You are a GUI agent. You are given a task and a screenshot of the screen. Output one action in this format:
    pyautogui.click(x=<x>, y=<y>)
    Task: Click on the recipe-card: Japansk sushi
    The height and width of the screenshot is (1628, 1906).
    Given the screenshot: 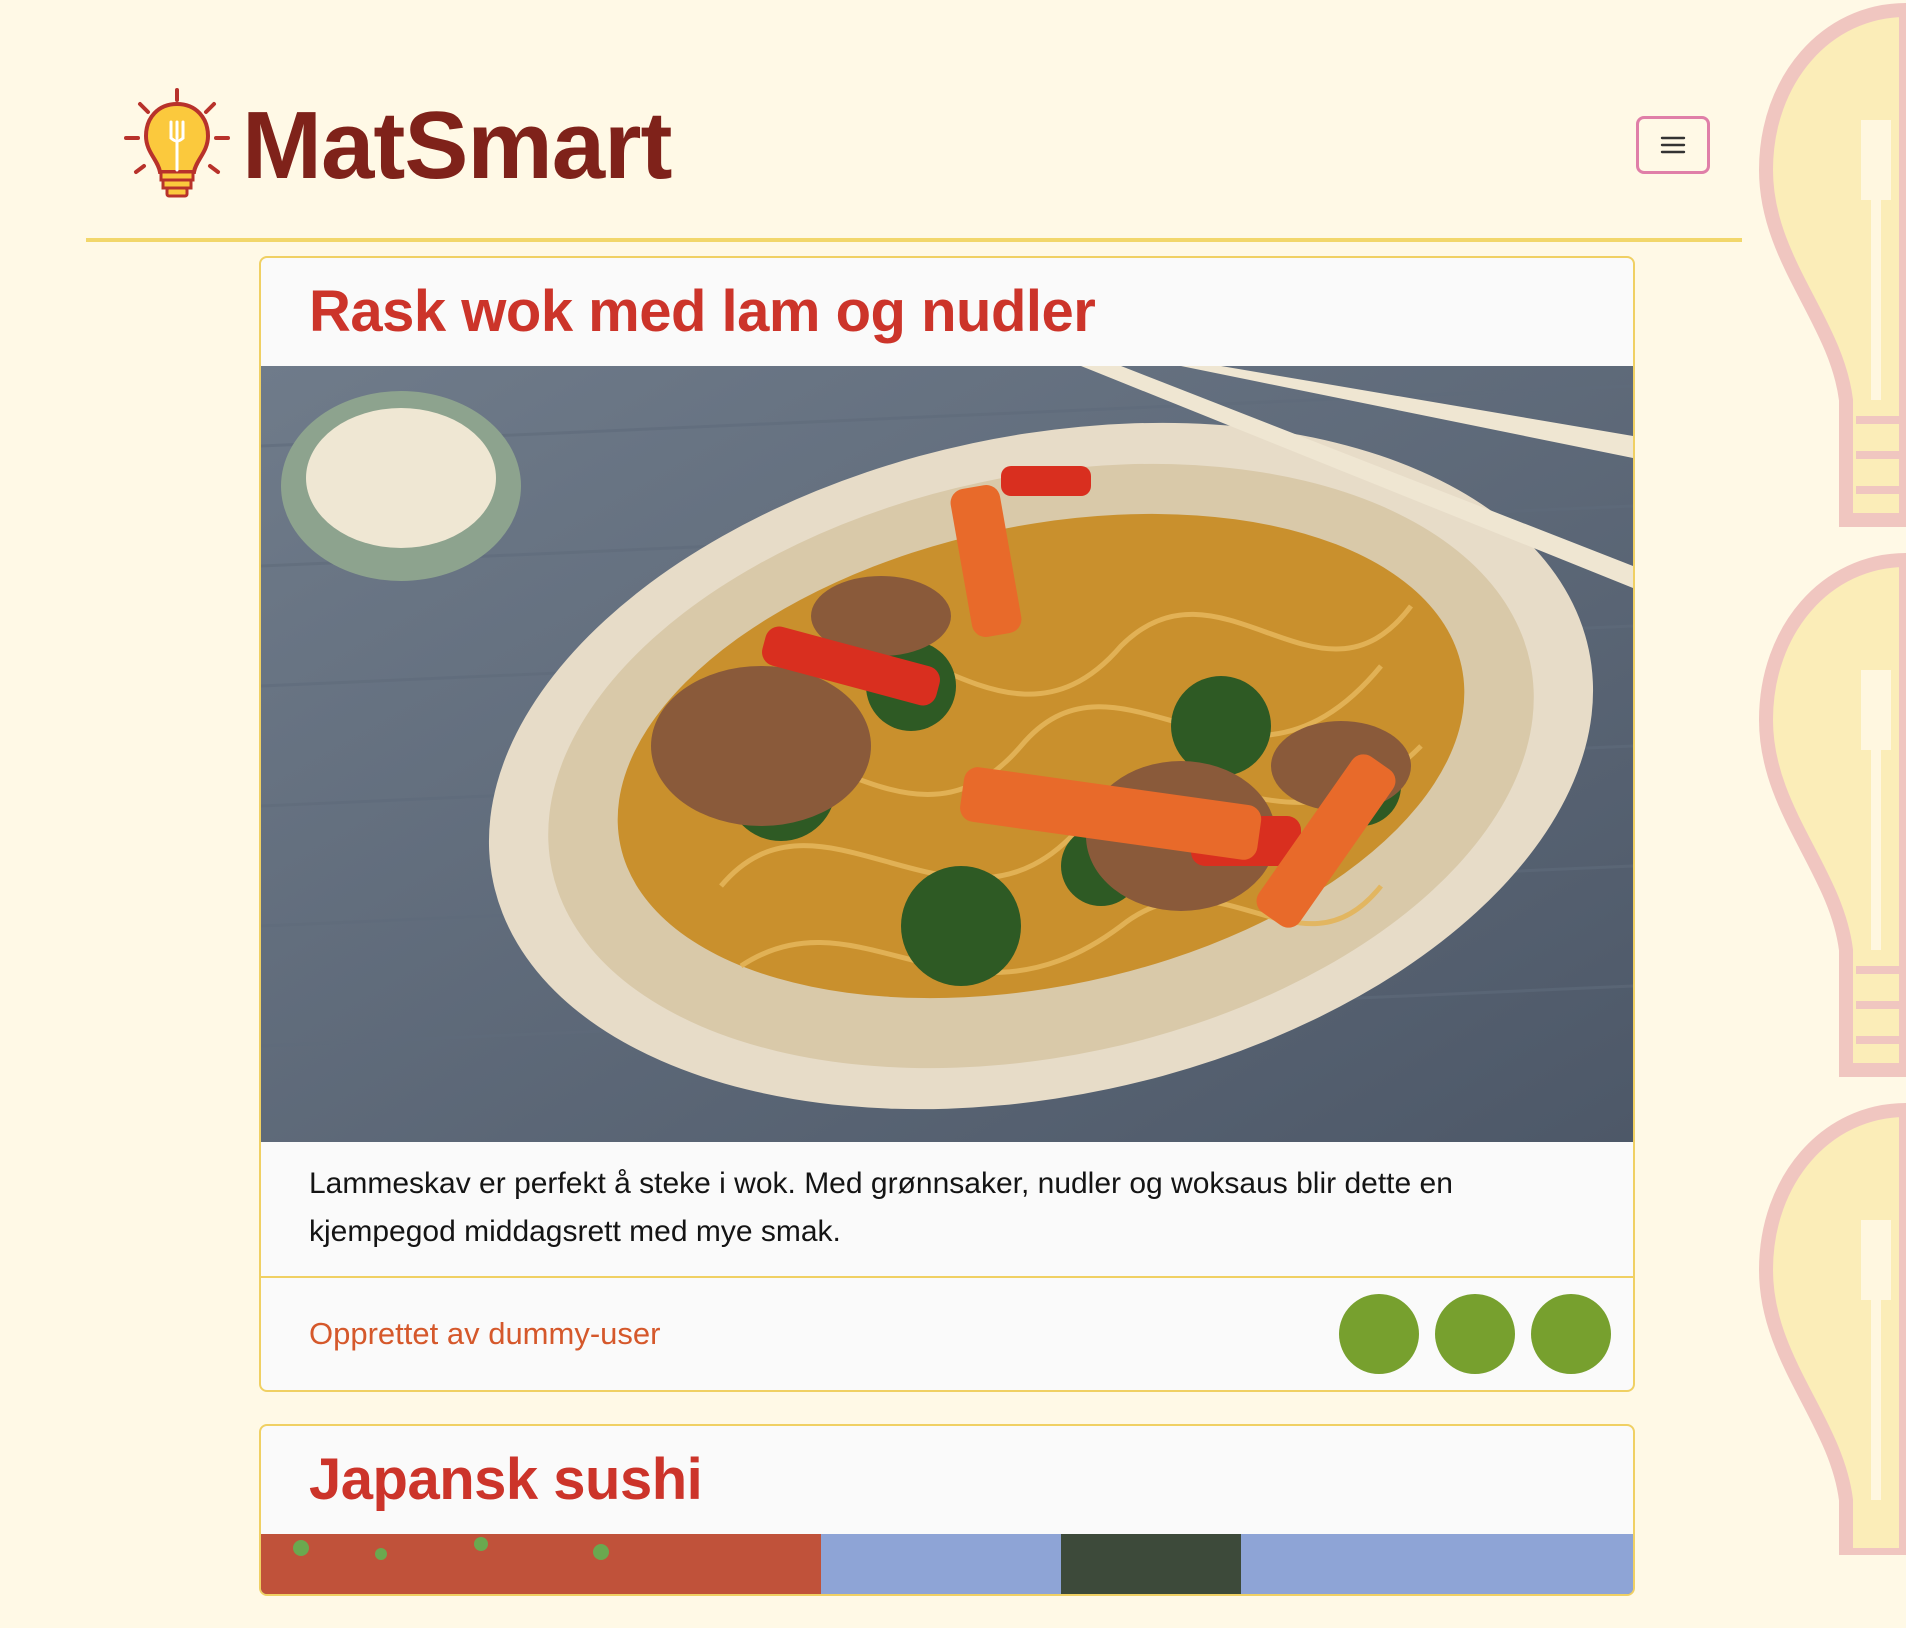 What is the action you would take?
    pyautogui.click(x=947, y=1510)
    